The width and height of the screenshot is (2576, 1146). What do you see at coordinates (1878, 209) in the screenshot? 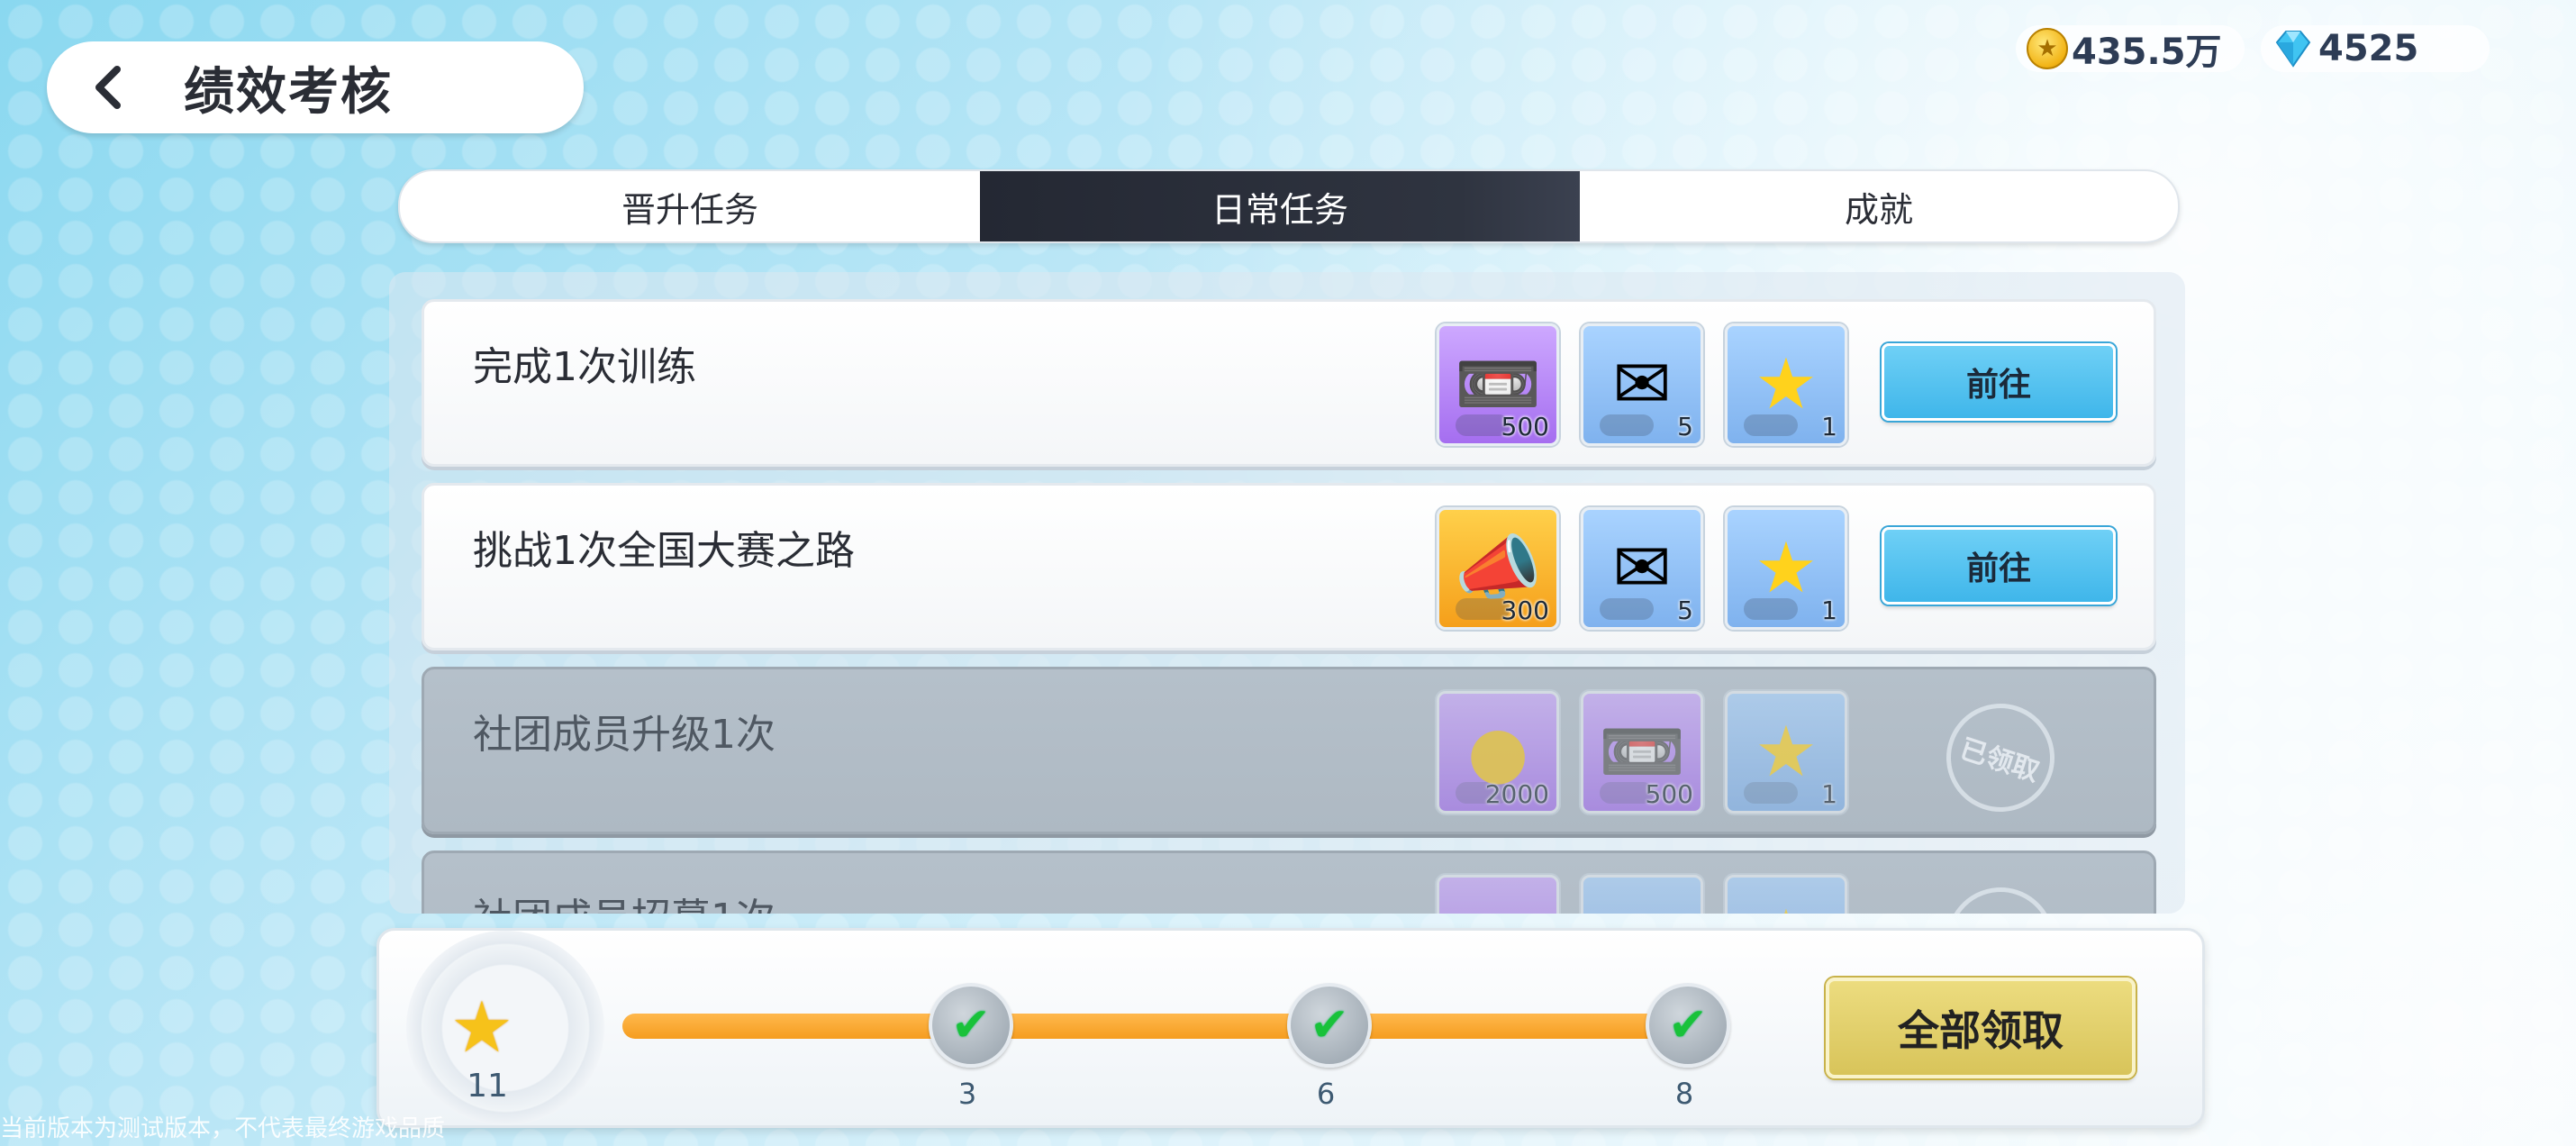
I see `tab-label: 成就` at bounding box center [1878, 209].